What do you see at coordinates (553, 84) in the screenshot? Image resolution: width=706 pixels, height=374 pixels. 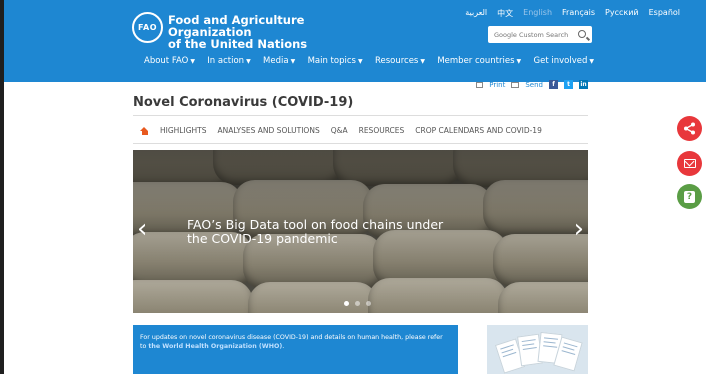 I see `facebook-icon: f` at bounding box center [553, 84].